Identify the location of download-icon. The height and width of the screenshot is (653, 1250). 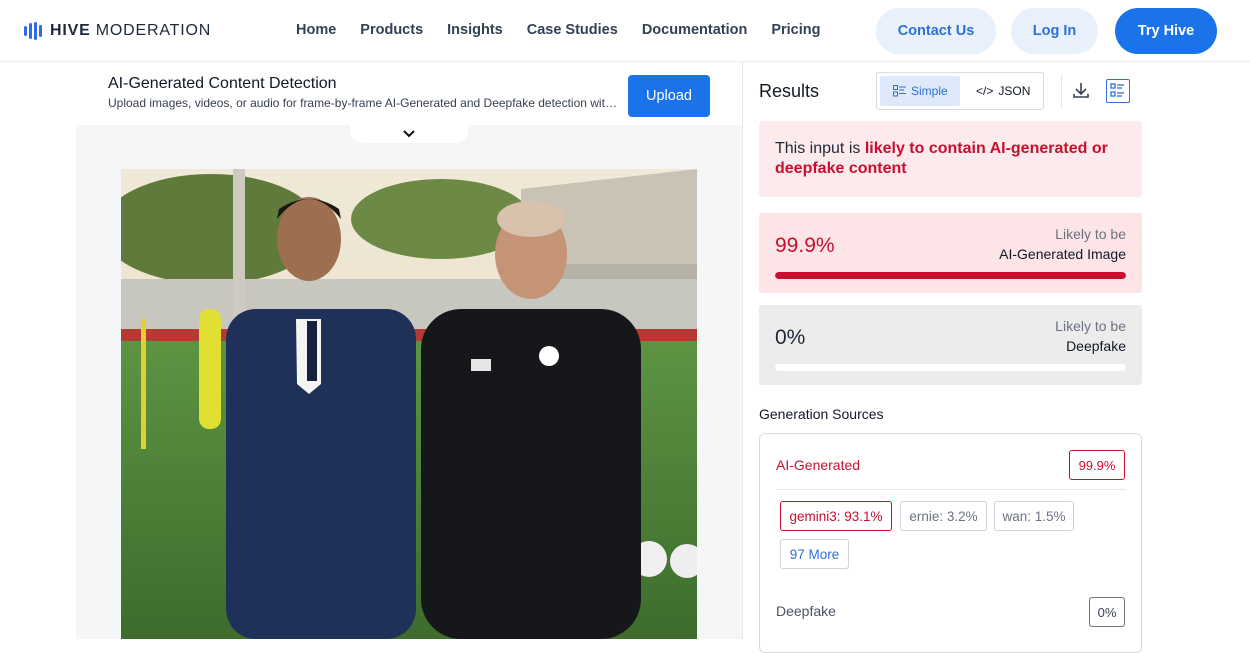
(1081, 90).